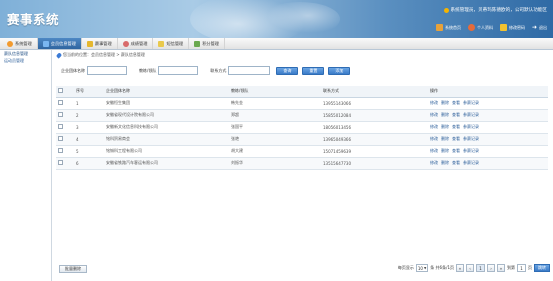 This screenshot has height=281, width=553. I want to click on sidebar-item-athletes: 运动员管理, so click(25, 60).